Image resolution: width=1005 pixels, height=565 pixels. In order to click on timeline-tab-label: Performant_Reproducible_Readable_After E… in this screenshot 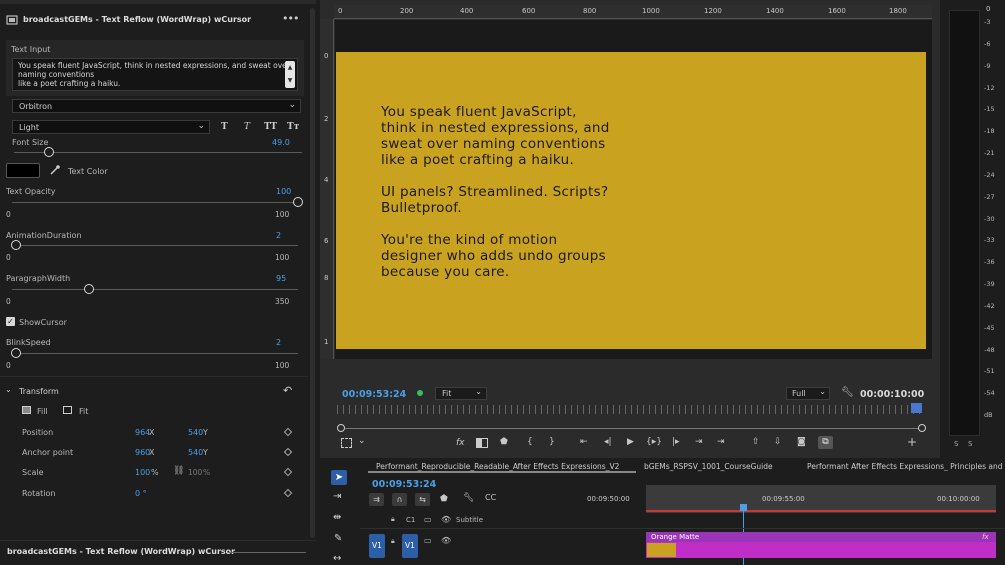, I will do `click(497, 466)`.